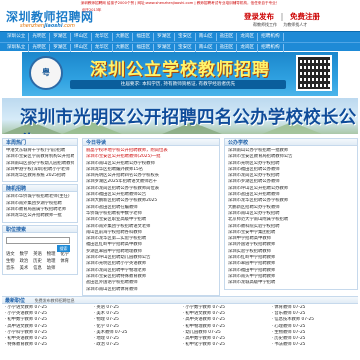  Describe the element at coordinates (64, 254) in the screenshot. I see `subject-tag: 化学` at that location.